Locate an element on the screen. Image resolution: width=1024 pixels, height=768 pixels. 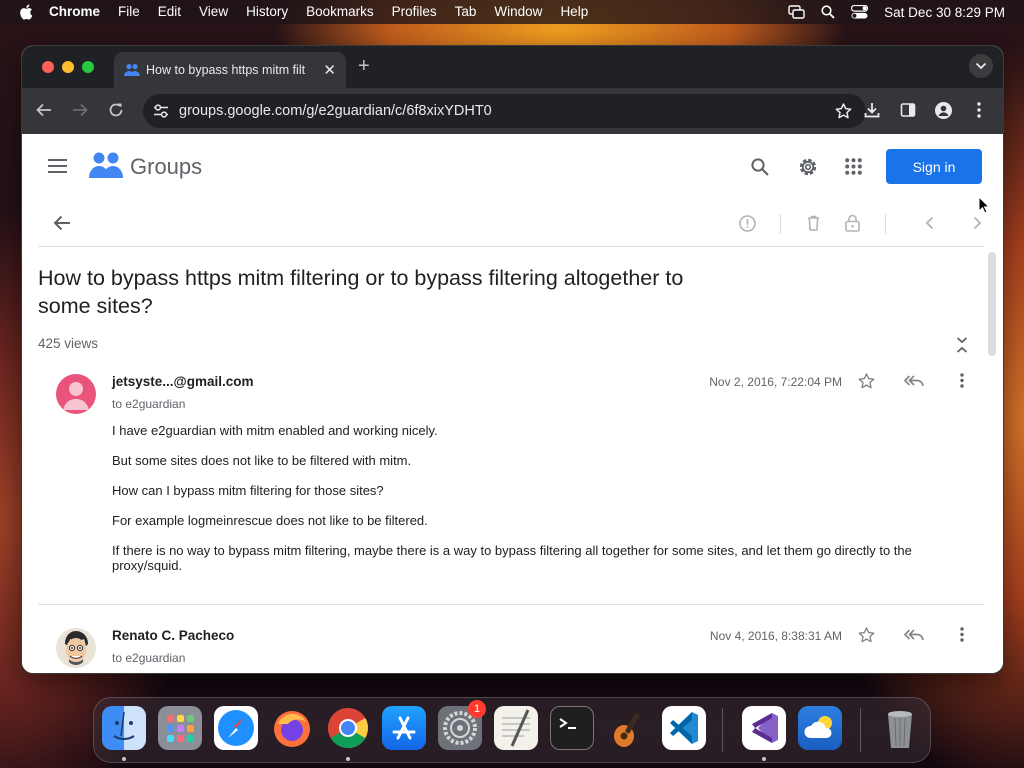
vscode-icon is located at coordinates (684, 728).